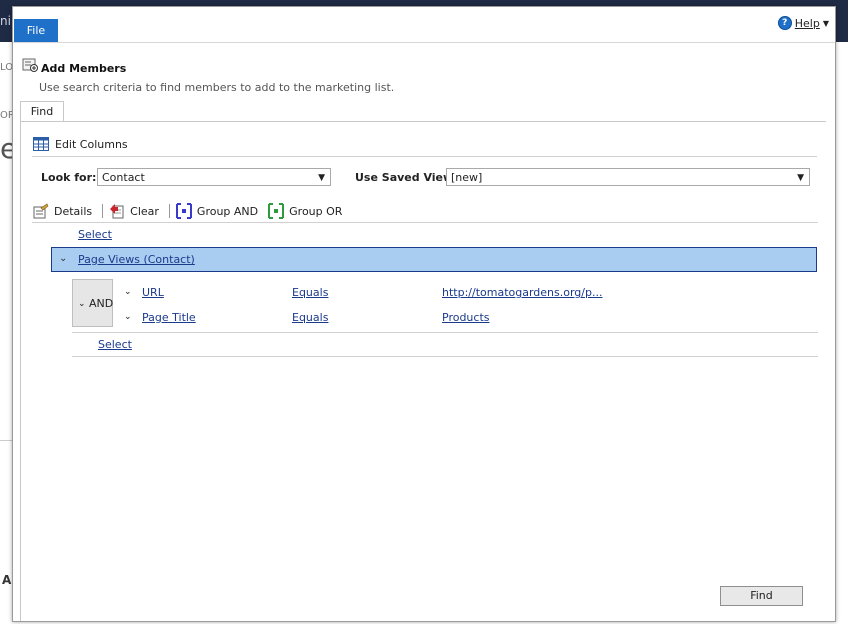 This screenshot has width=848, height=624. What do you see at coordinates (6, 333) in the screenshot?
I see `background-app-left` at bounding box center [6, 333].